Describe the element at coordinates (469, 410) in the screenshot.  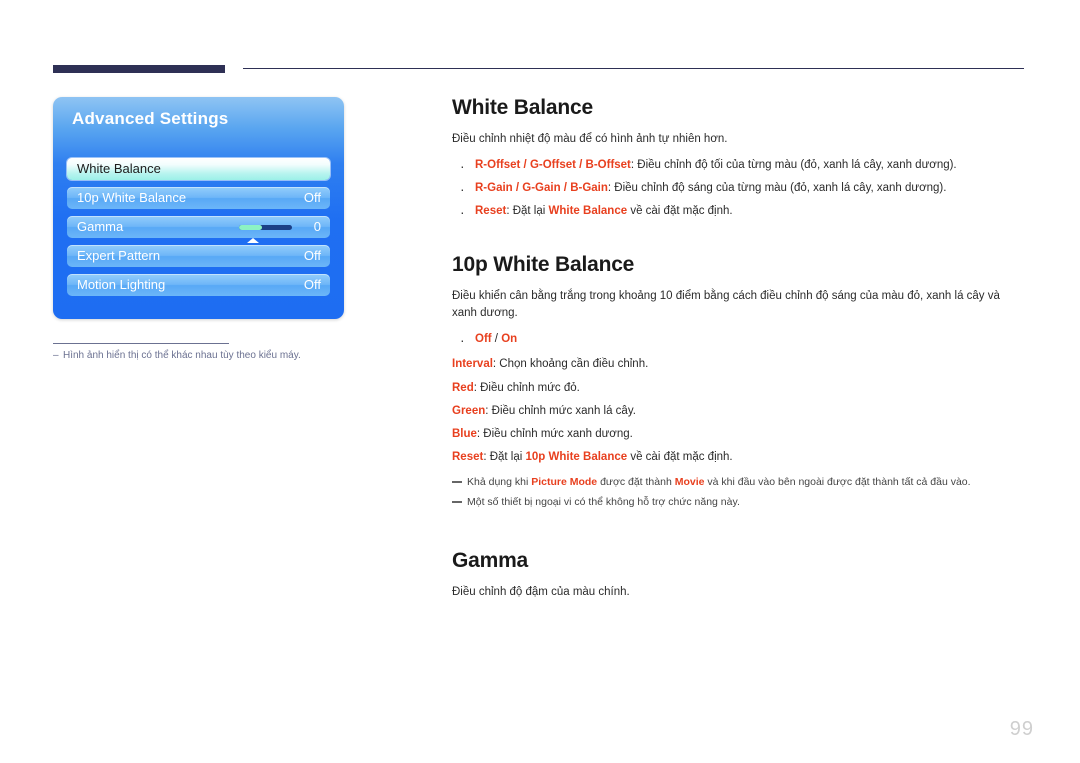
I see `definition-key: Green` at that location.